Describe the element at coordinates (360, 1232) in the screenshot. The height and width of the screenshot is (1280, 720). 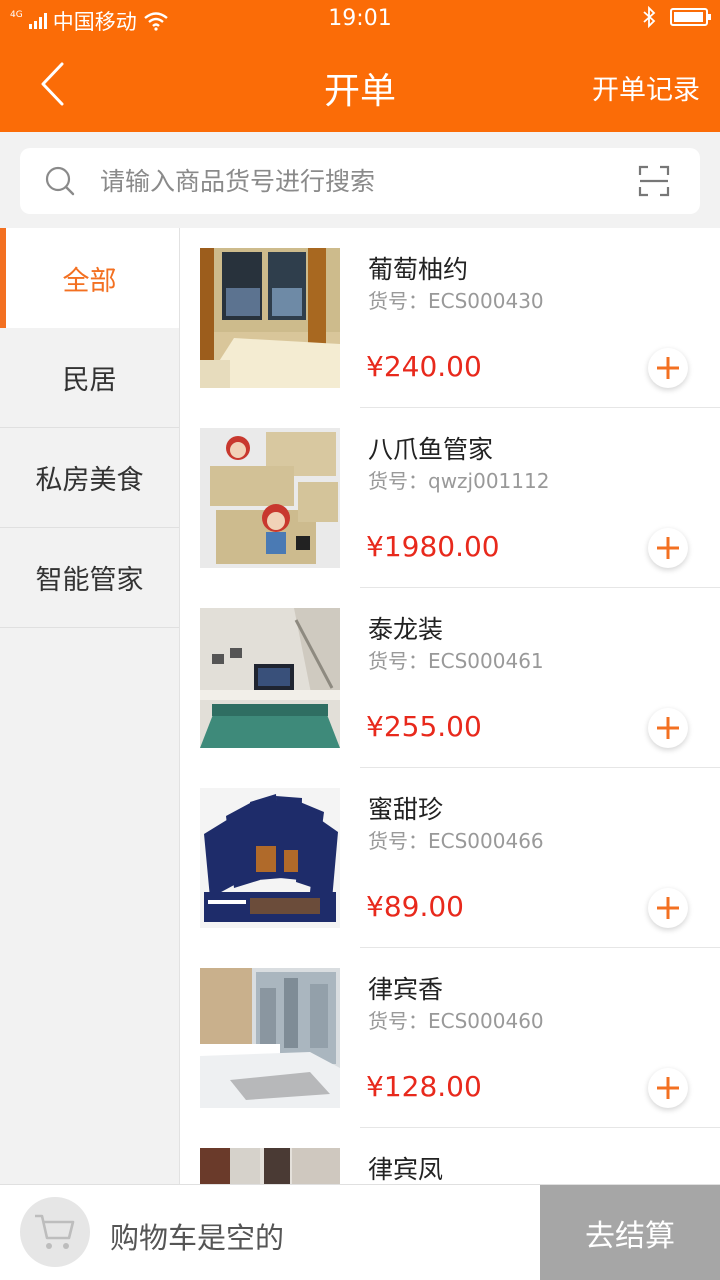
I see `cart-bar: 购物车是空的 去结算` at that location.